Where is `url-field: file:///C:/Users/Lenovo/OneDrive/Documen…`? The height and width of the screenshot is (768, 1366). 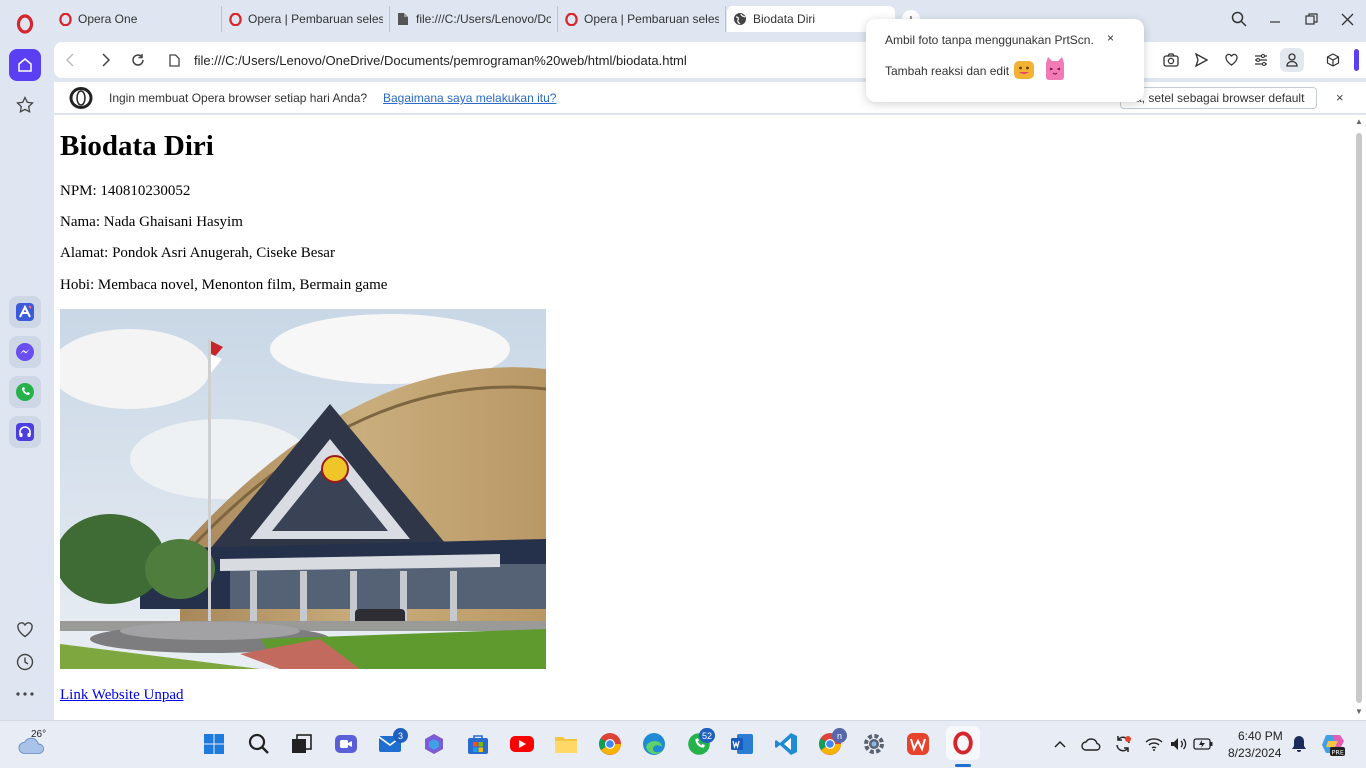
url-field: file:///C:/Users/Lenovo/OneDrive/Documen… is located at coordinates (440, 60).